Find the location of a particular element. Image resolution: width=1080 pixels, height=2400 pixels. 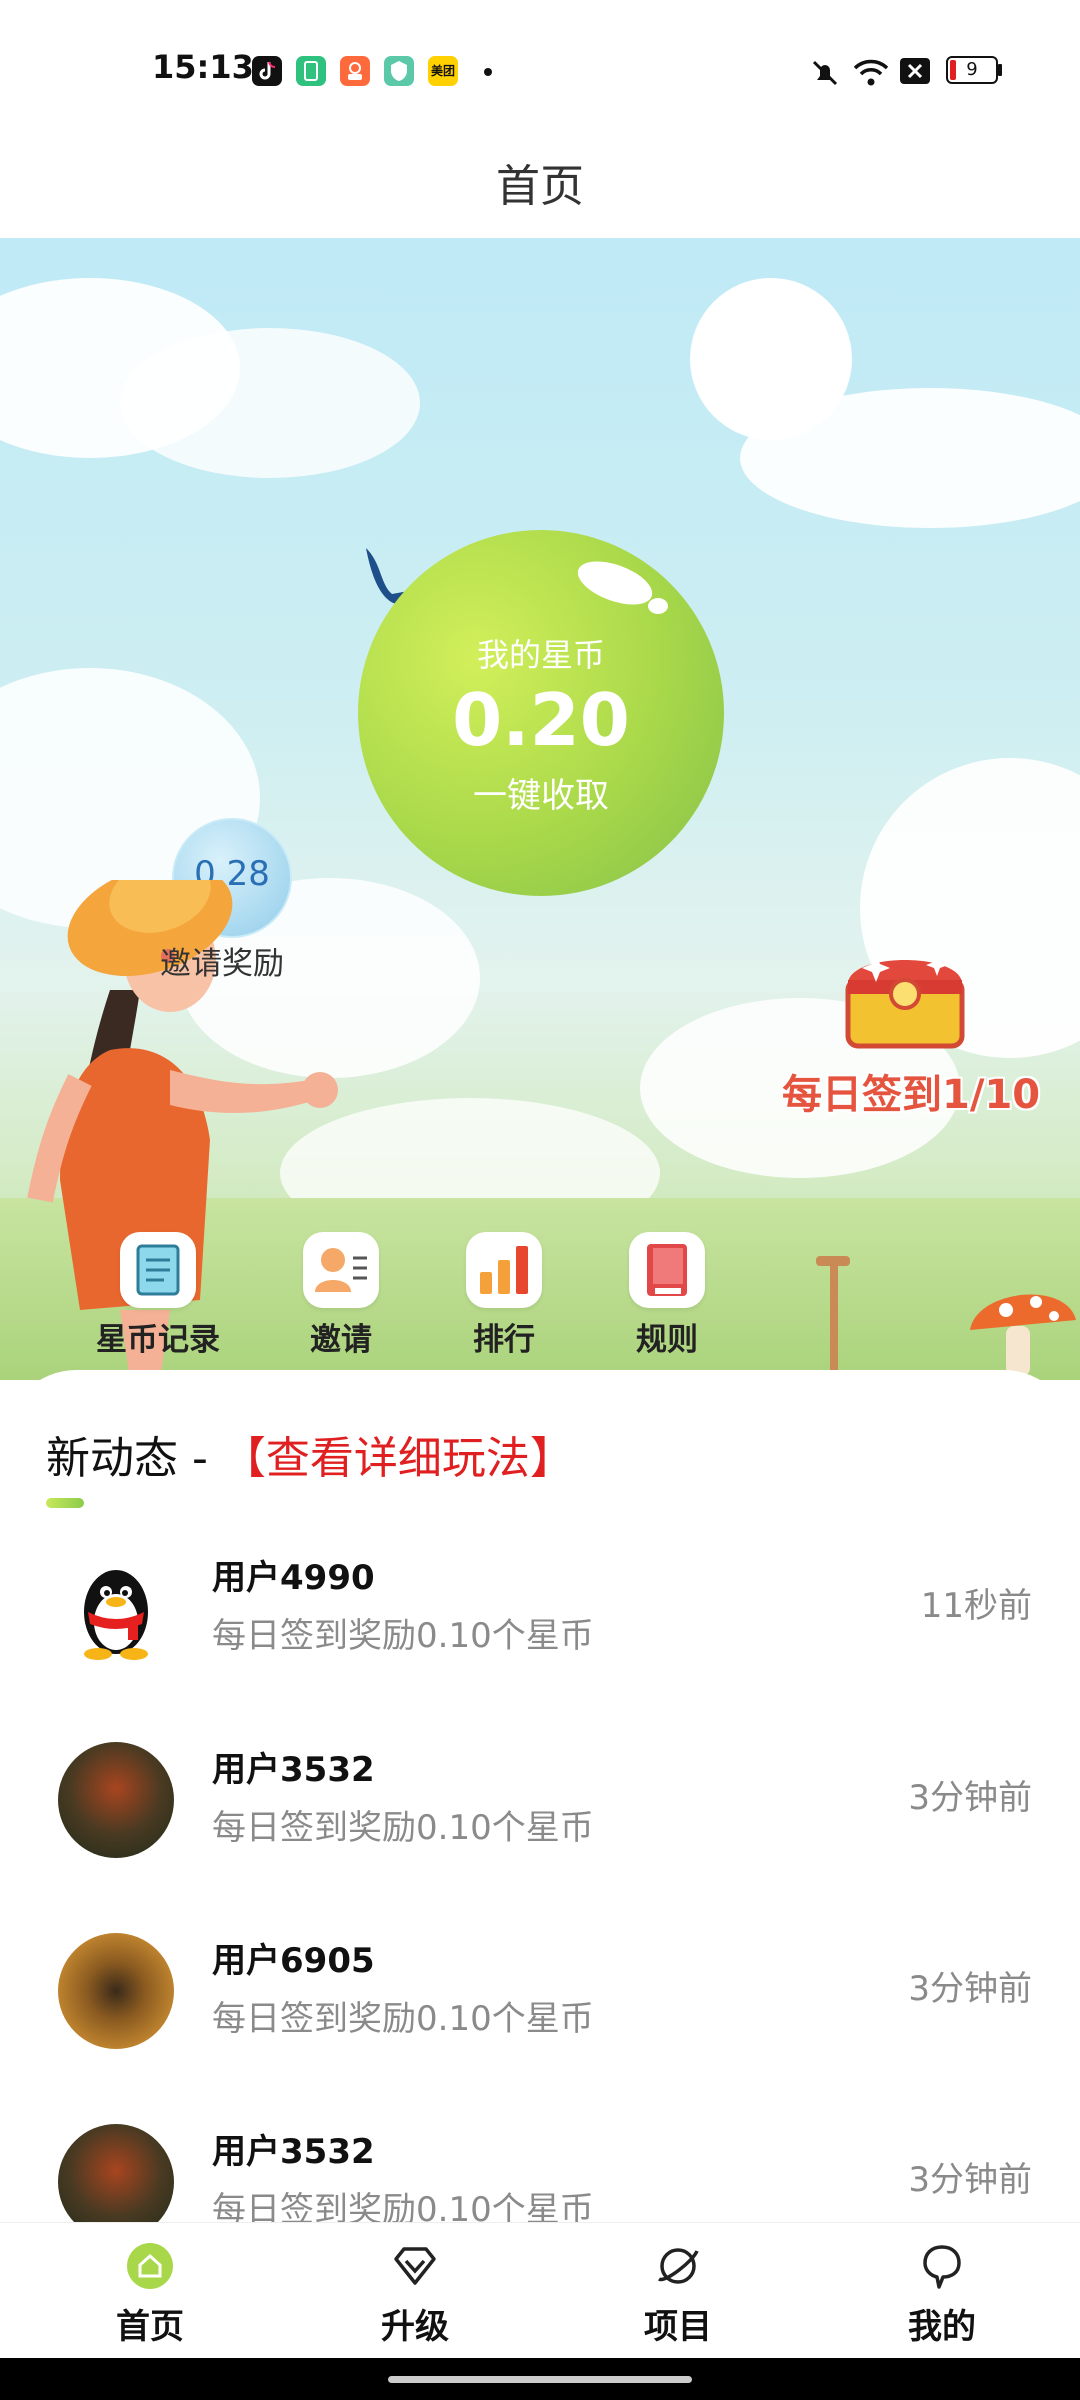

header: 首页 is located at coordinates (540, 189).